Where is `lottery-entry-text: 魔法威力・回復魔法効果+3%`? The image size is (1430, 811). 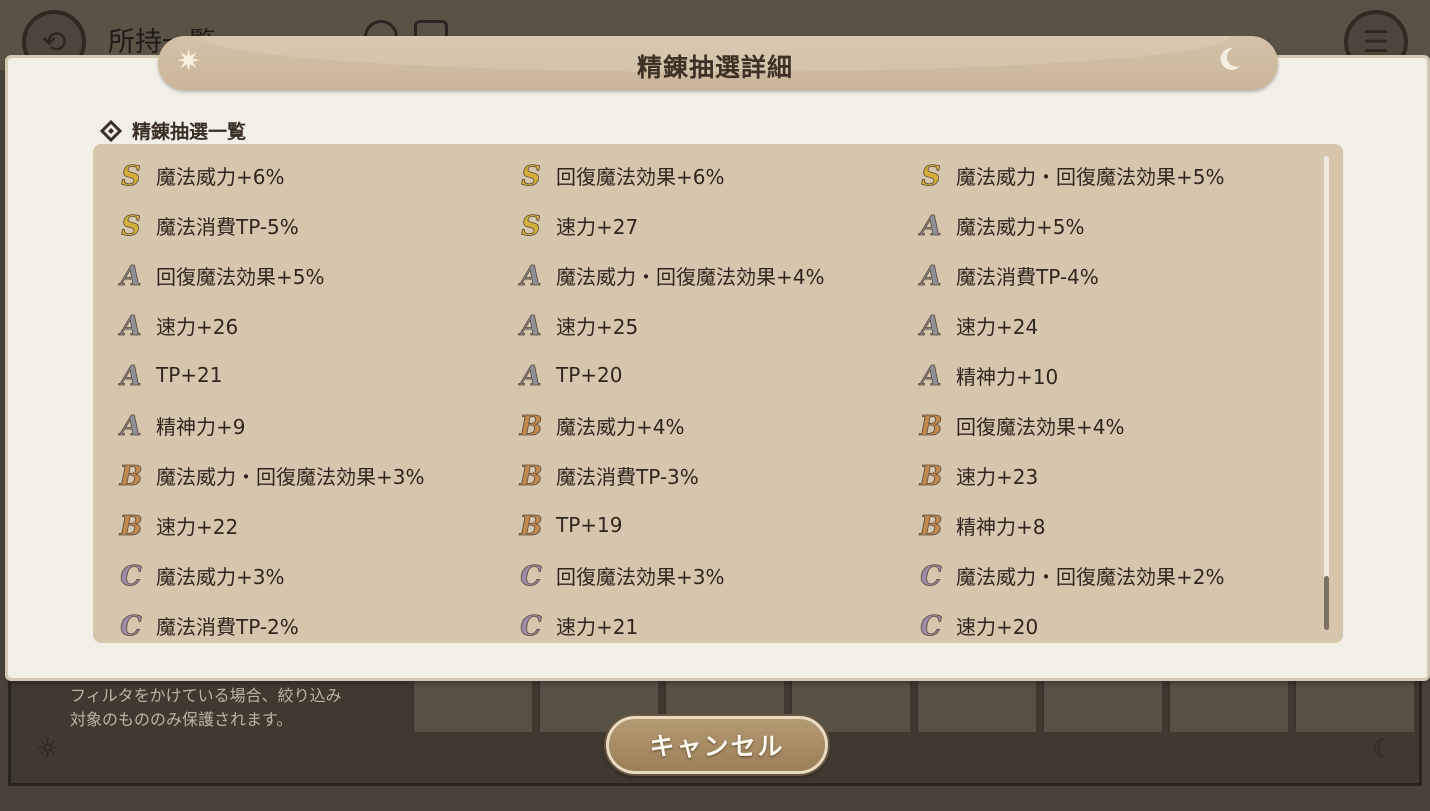
lottery-entry-text: 魔法威力・回復魔法効果+3% is located at coordinates (290, 476).